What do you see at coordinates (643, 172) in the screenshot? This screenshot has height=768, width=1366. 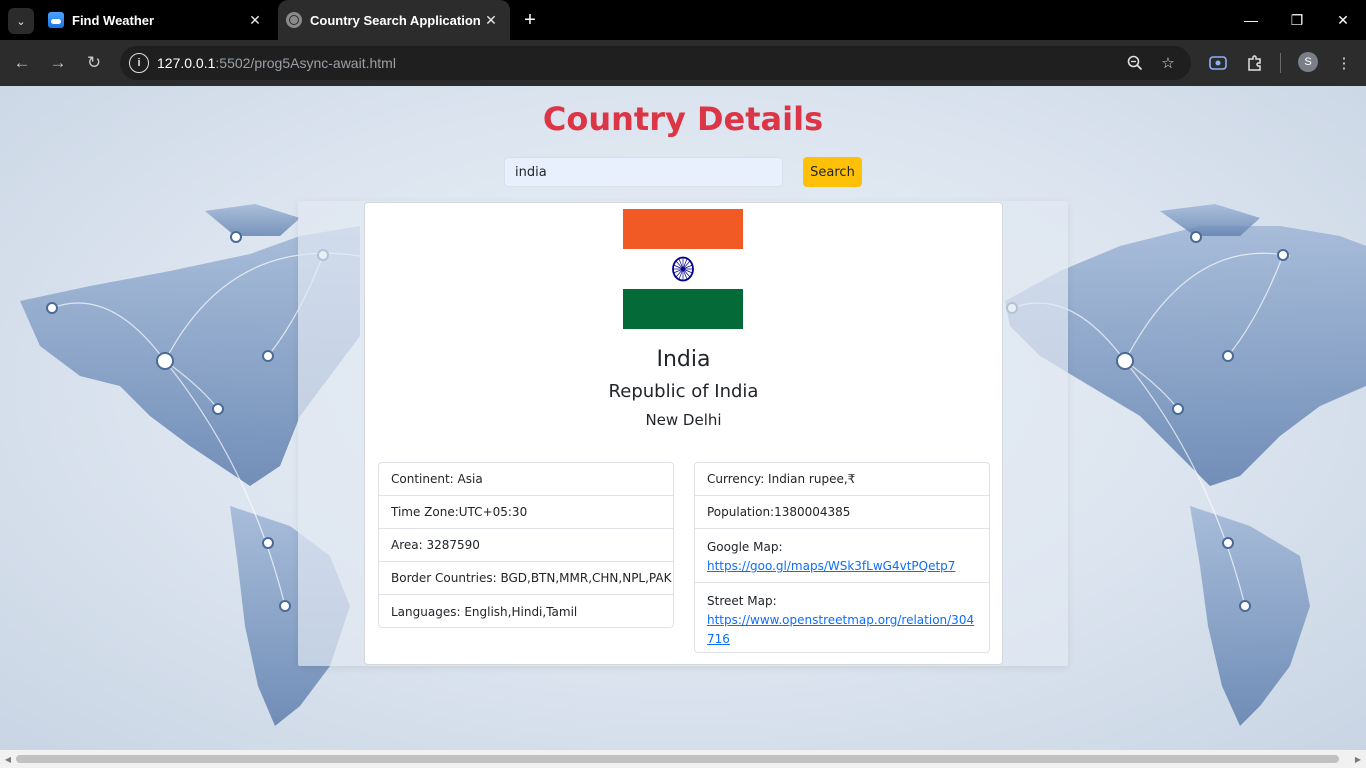 I see `country-search-input` at bounding box center [643, 172].